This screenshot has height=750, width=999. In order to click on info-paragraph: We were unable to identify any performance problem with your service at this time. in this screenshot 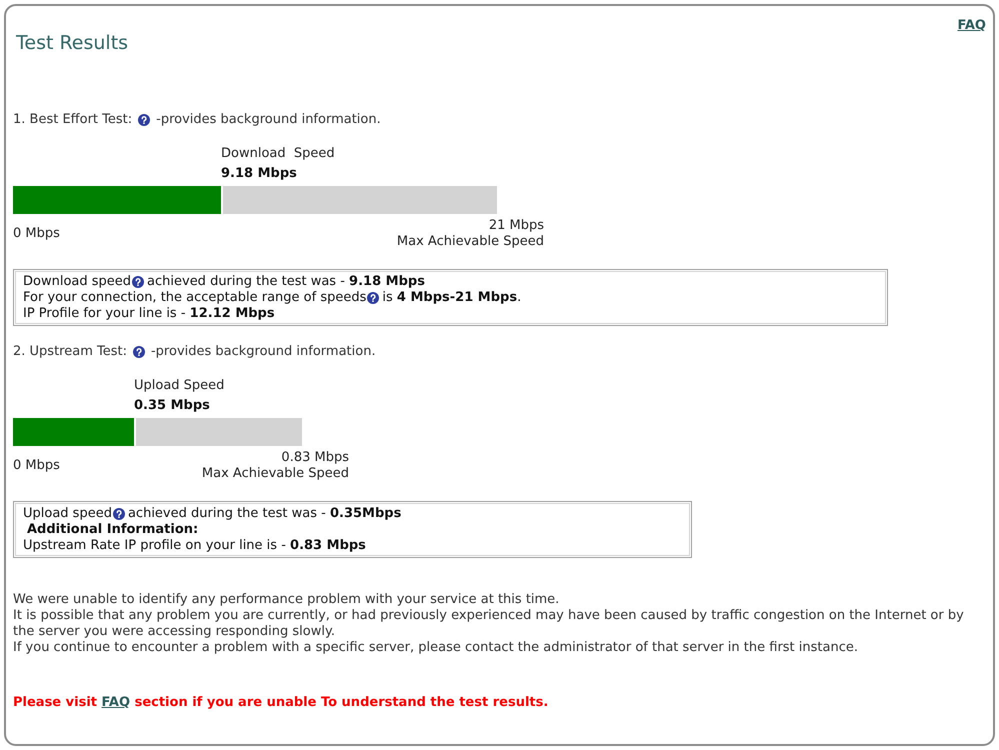, I will do `click(286, 600)`.